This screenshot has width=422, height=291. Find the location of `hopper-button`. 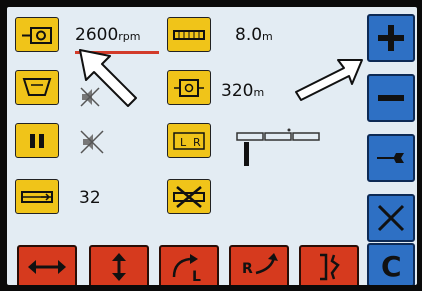

hopper-button is located at coordinates (37, 87).